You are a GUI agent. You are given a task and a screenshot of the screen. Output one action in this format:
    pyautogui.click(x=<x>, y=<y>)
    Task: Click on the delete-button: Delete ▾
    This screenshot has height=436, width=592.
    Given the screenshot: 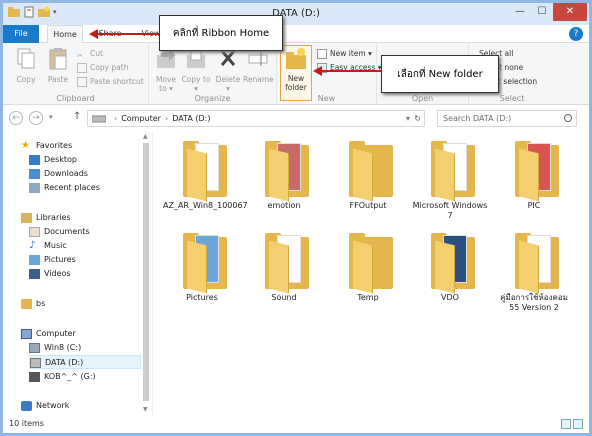 What is the action you would take?
    pyautogui.click(x=228, y=70)
    